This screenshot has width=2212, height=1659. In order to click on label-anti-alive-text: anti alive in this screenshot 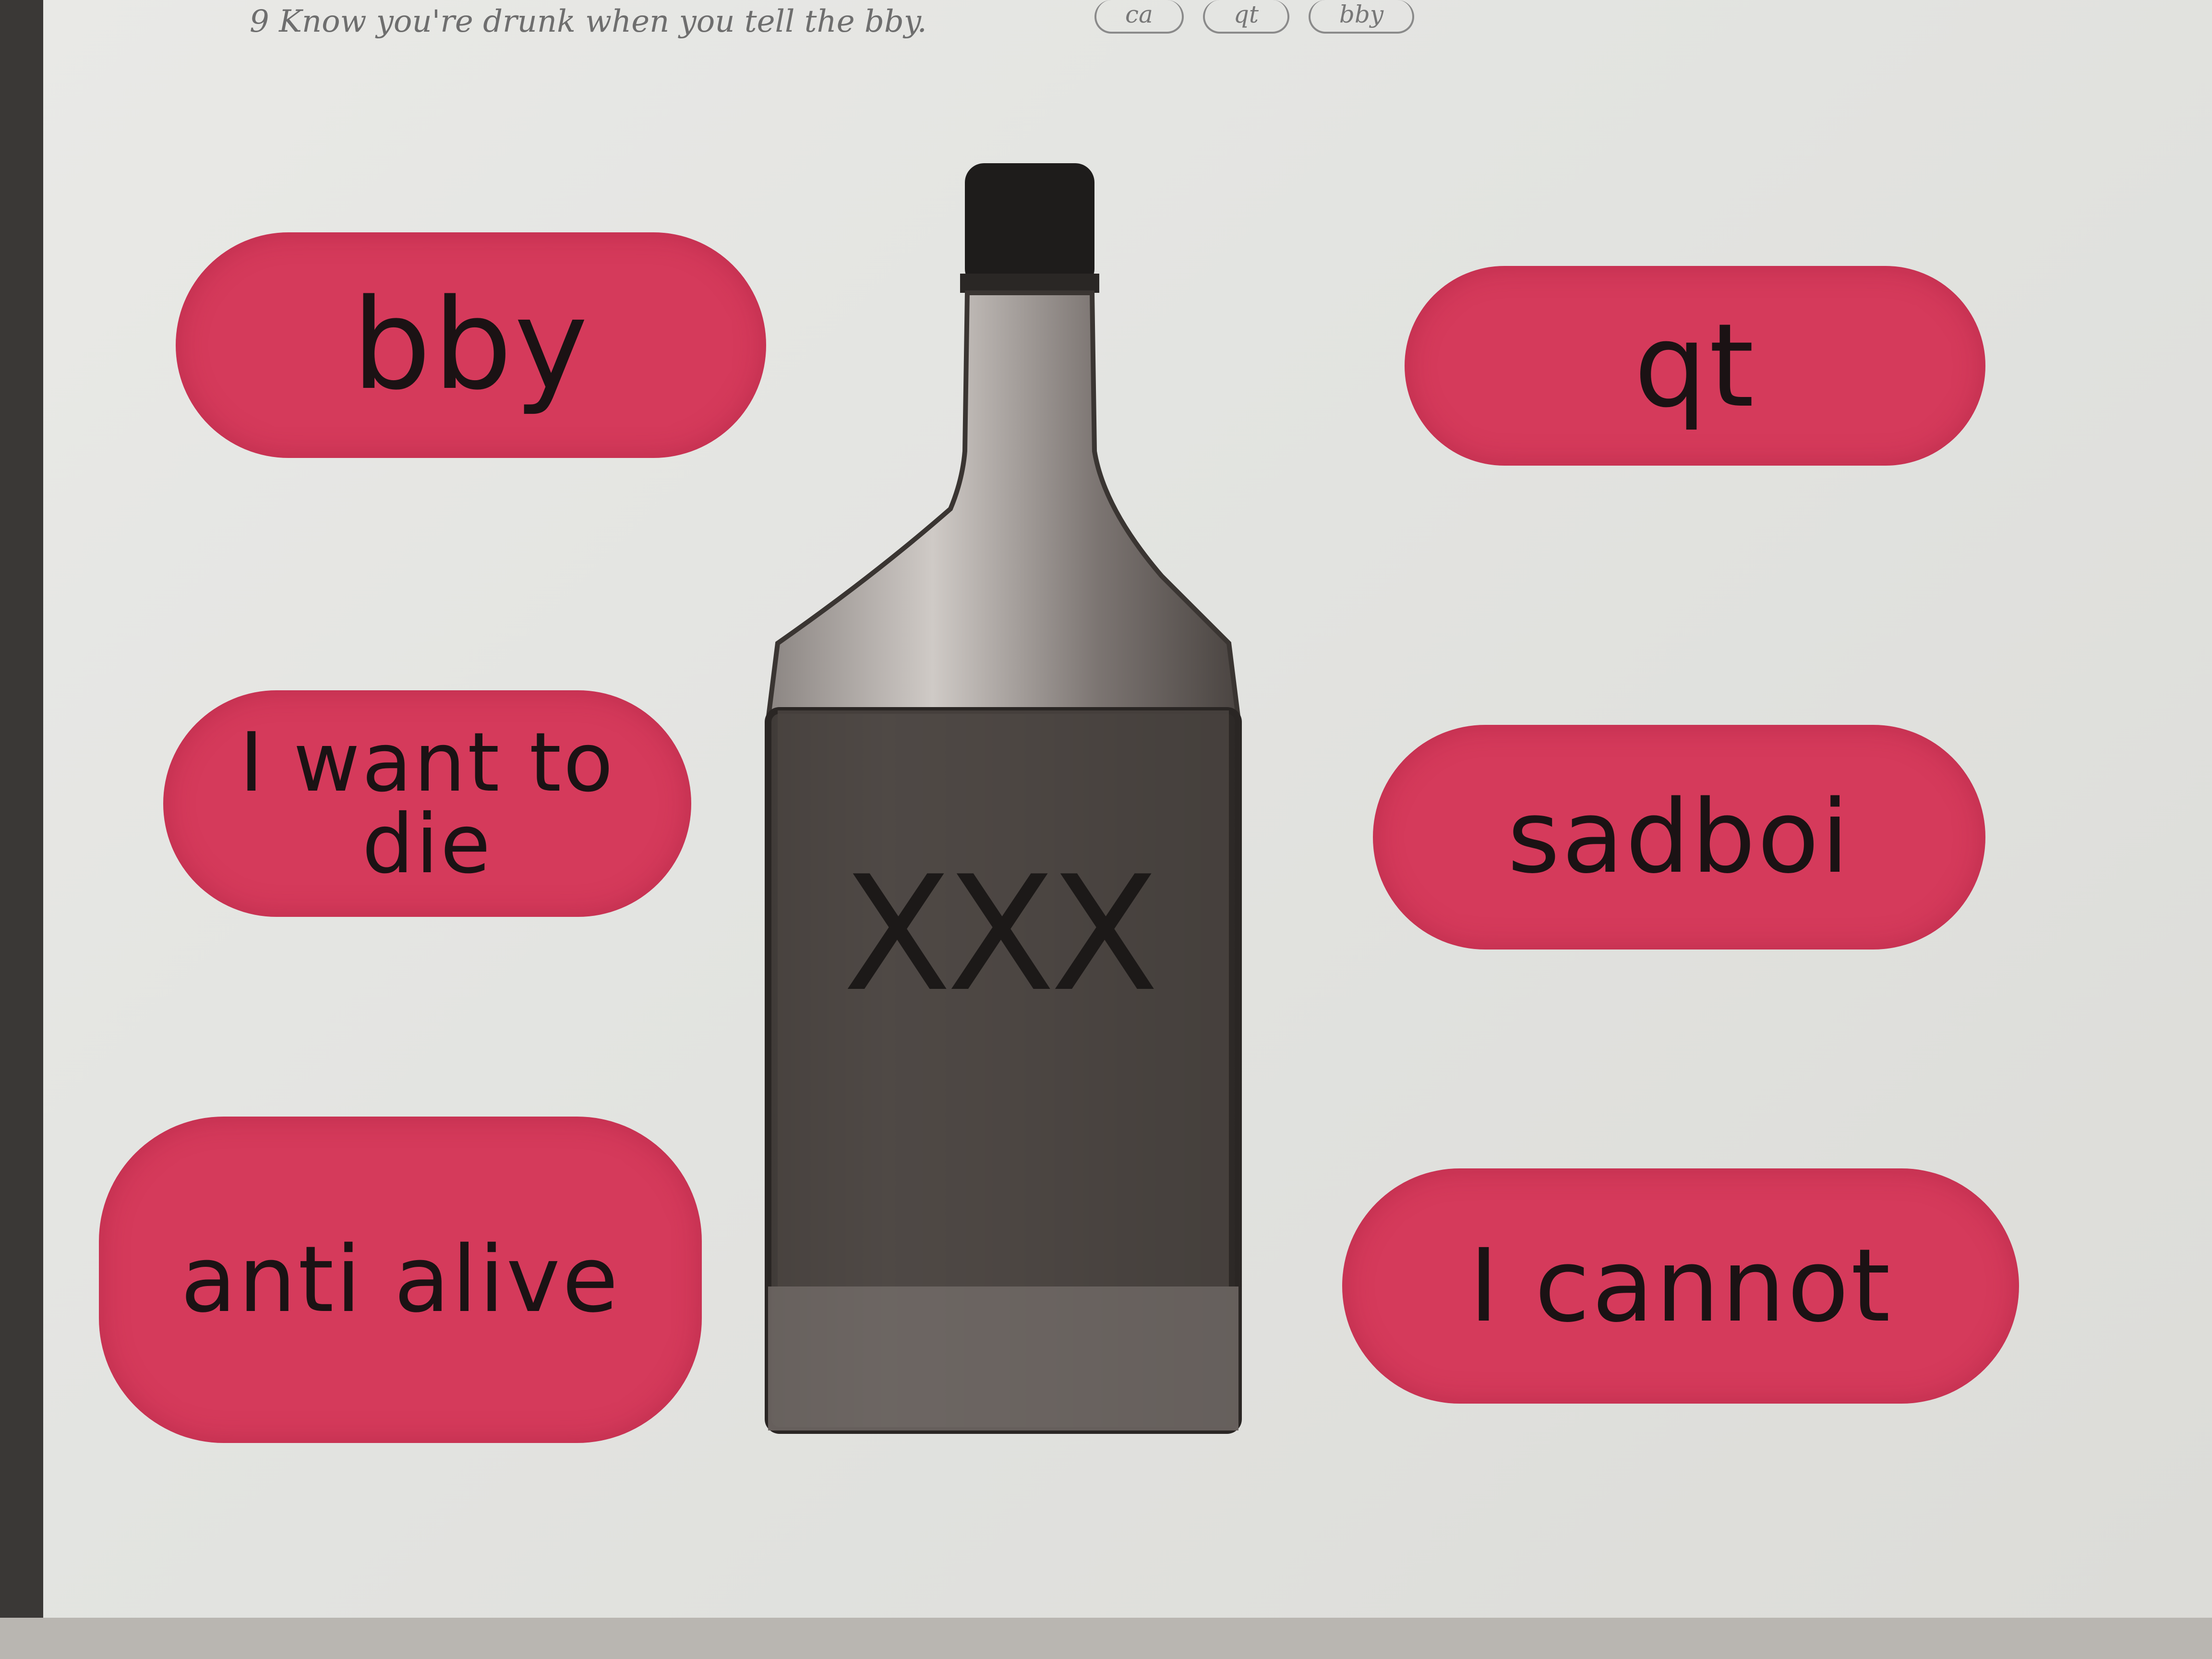, I will do `click(400, 1279)`.